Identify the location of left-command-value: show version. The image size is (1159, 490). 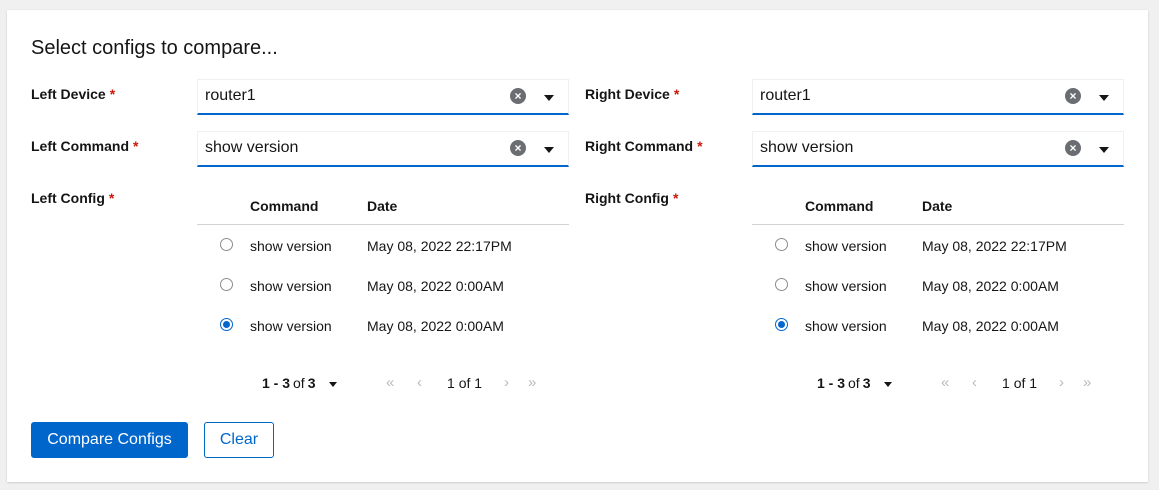
(252, 147).